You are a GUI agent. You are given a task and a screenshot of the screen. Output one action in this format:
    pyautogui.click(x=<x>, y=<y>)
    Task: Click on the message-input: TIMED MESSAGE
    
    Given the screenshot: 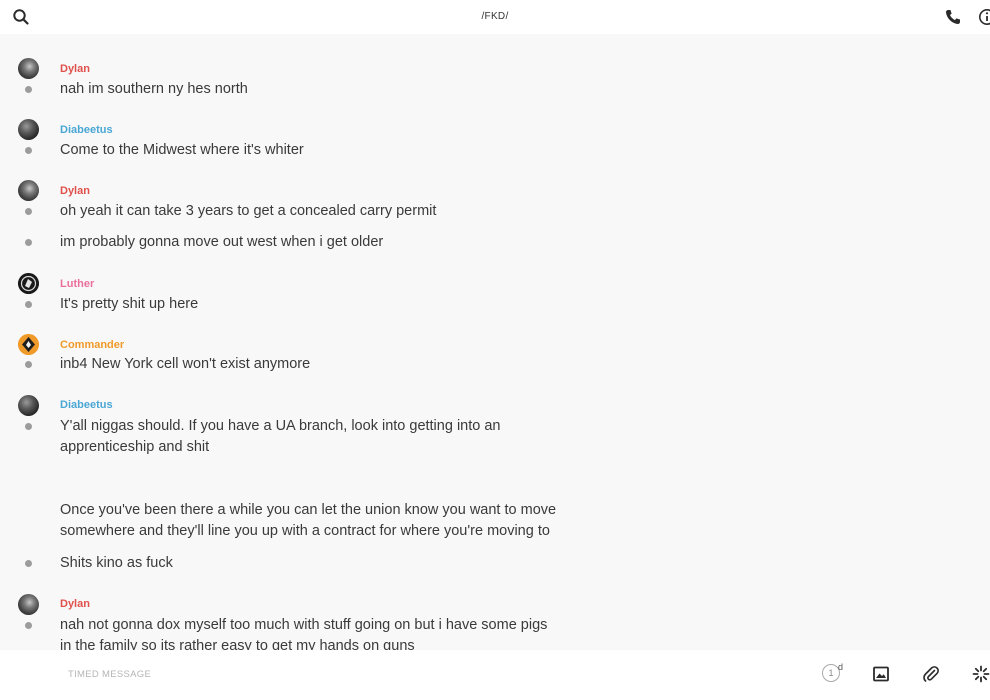 What is the action you would take?
    pyautogui.click(x=109, y=674)
    